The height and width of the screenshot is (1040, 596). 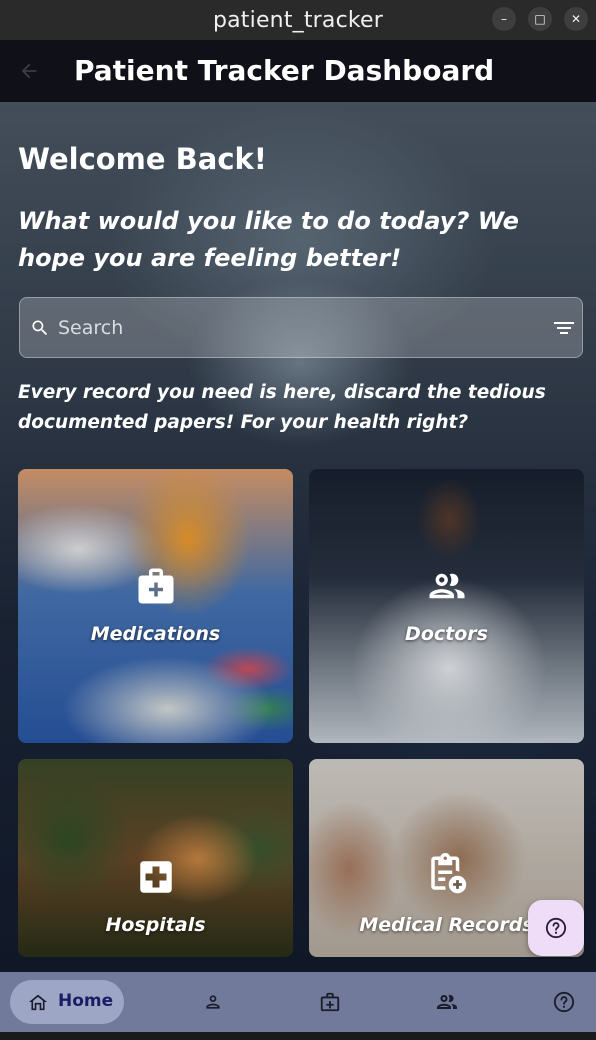 What do you see at coordinates (298, 1036) in the screenshot?
I see `window-bottom-edge` at bounding box center [298, 1036].